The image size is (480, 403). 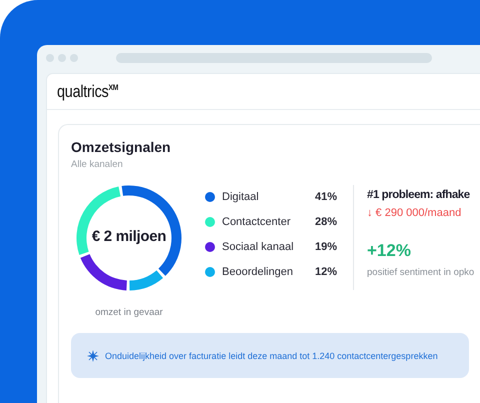 What do you see at coordinates (325, 272) in the screenshot?
I see `legend-value: 12%` at bounding box center [325, 272].